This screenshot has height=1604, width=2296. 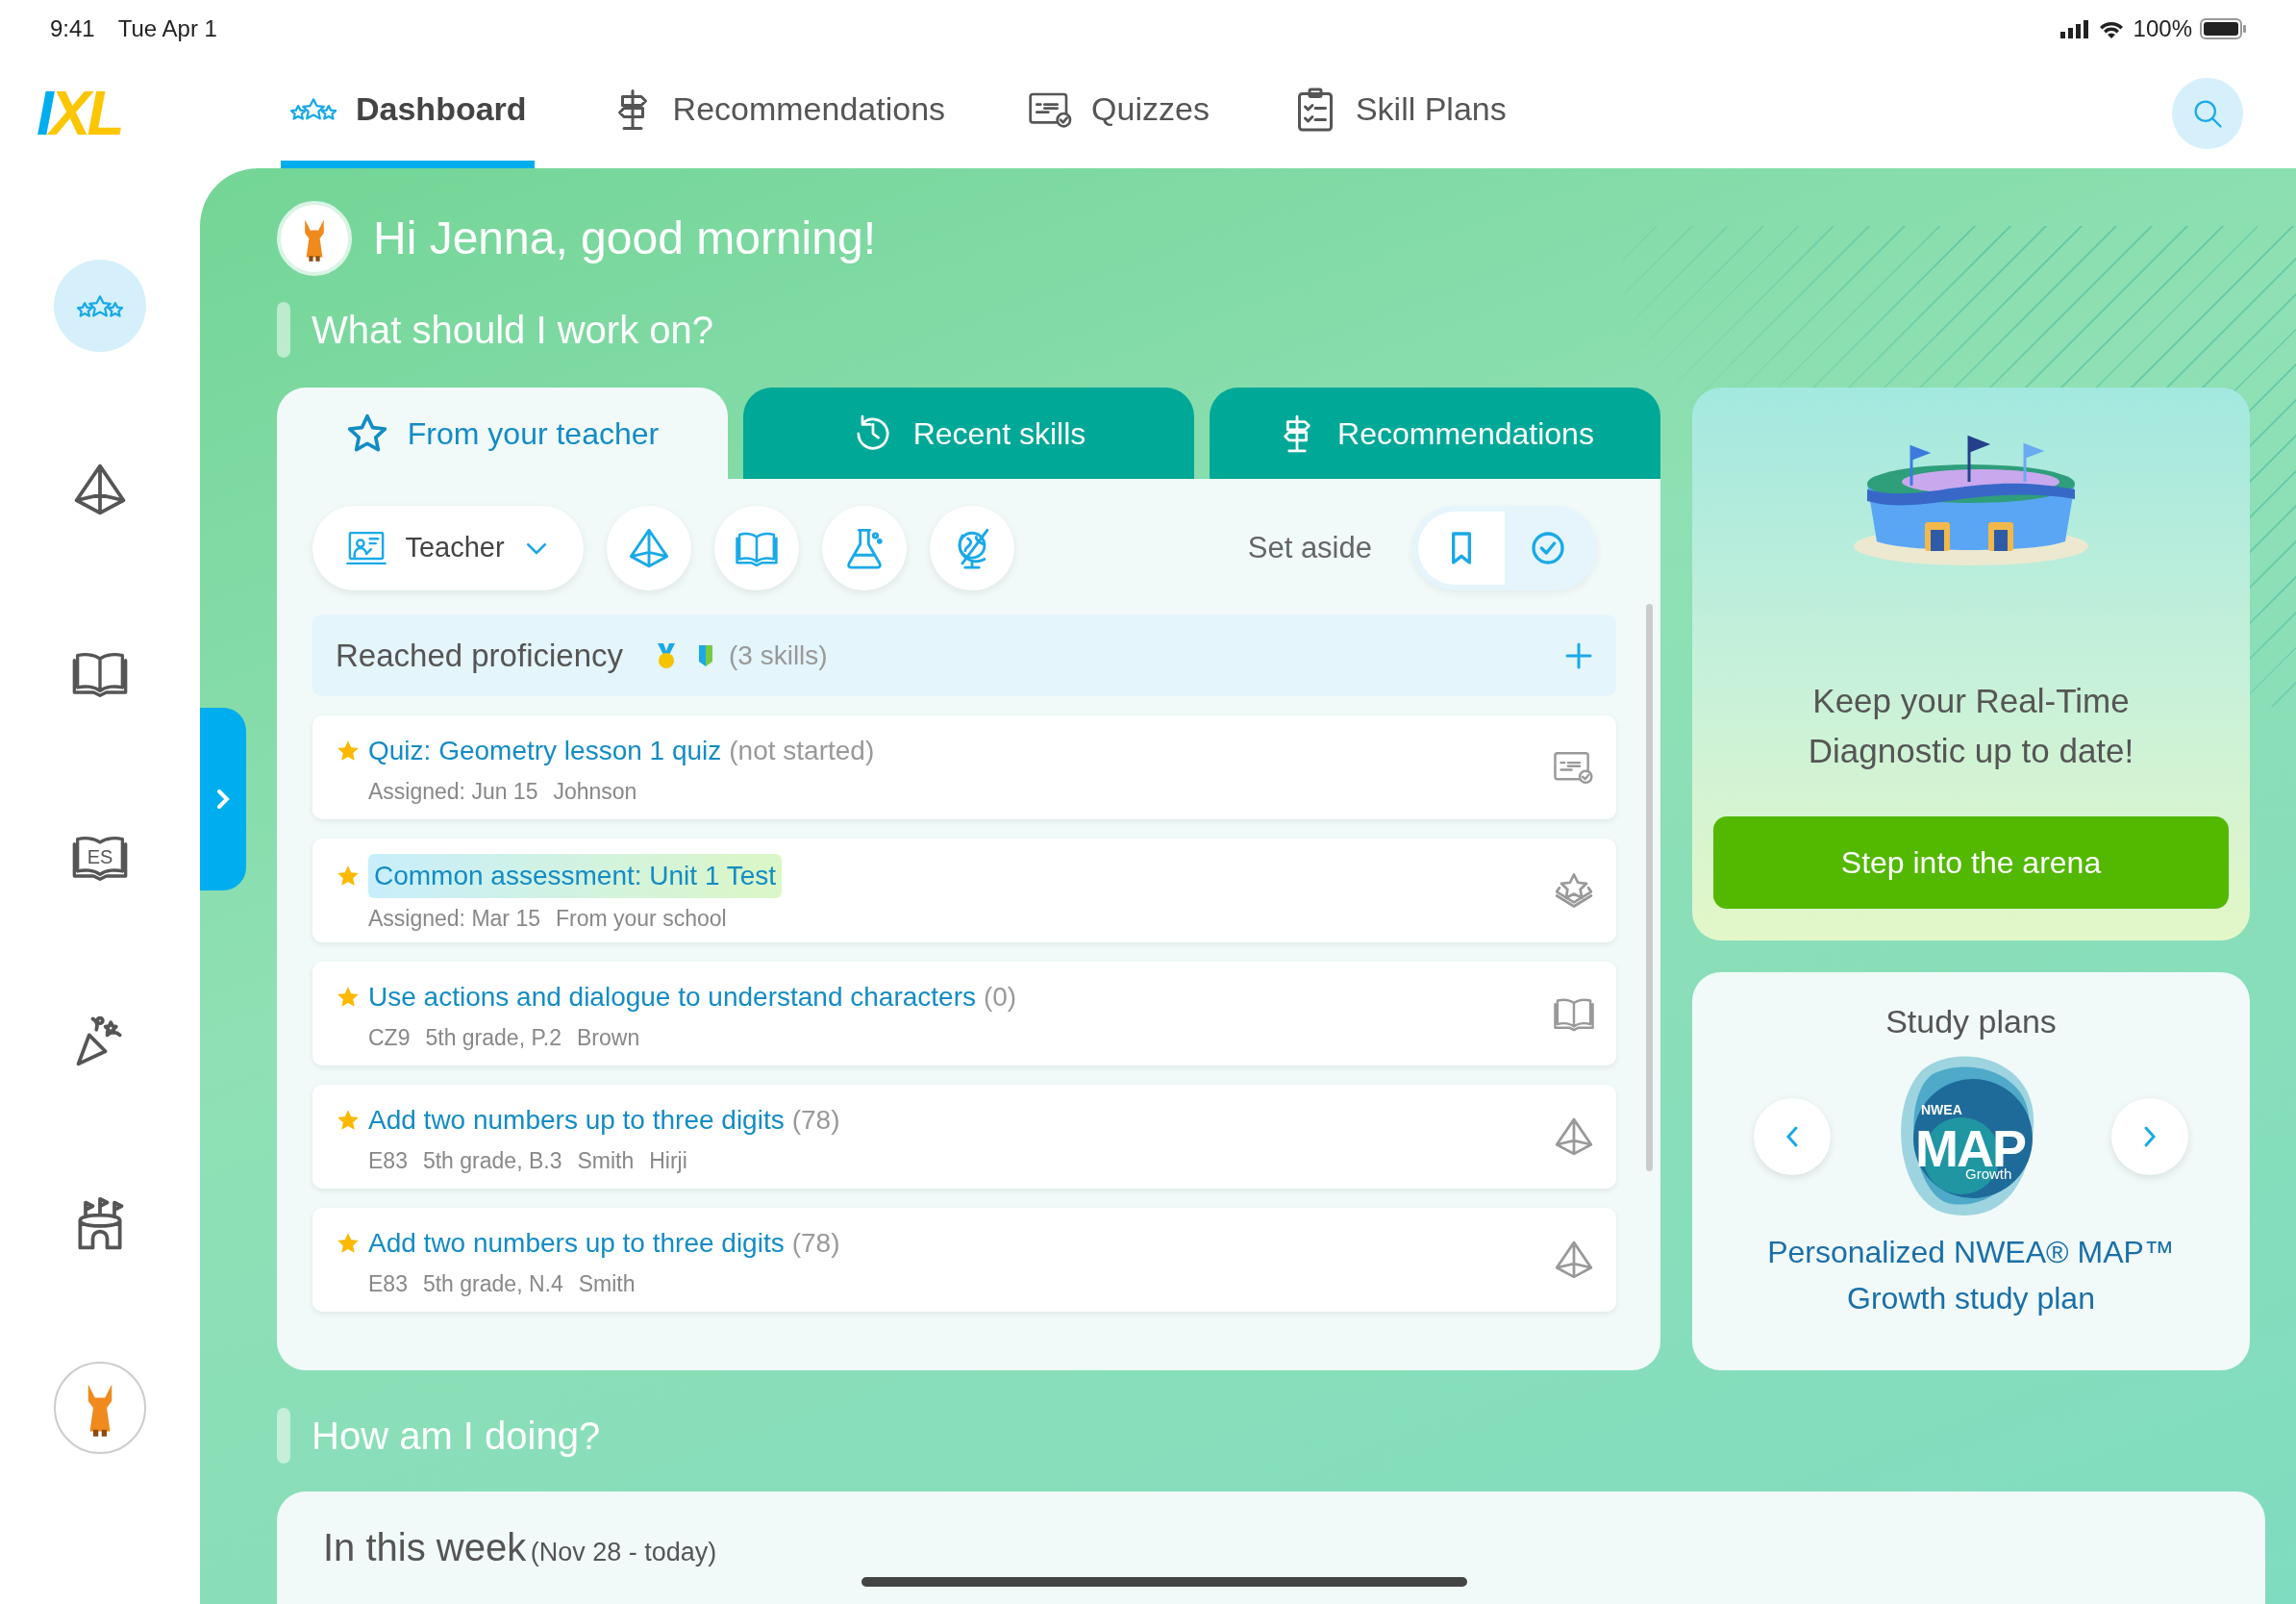 What do you see at coordinates (1399, 113) in the screenshot?
I see `nav-tab: Skill Plans` at bounding box center [1399, 113].